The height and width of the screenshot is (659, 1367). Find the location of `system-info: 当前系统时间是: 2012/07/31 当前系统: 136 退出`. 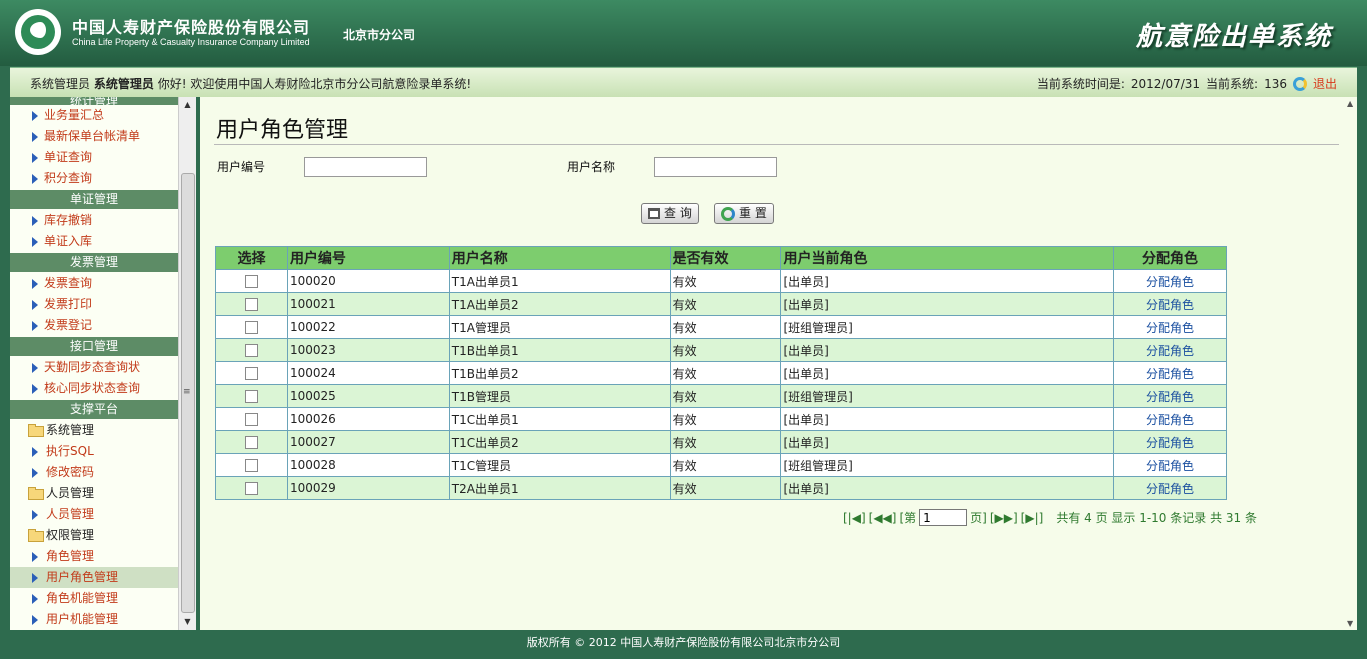

system-info: 当前系统时间是: 2012/07/31 当前系统: 136 退出 is located at coordinates (1187, 83).